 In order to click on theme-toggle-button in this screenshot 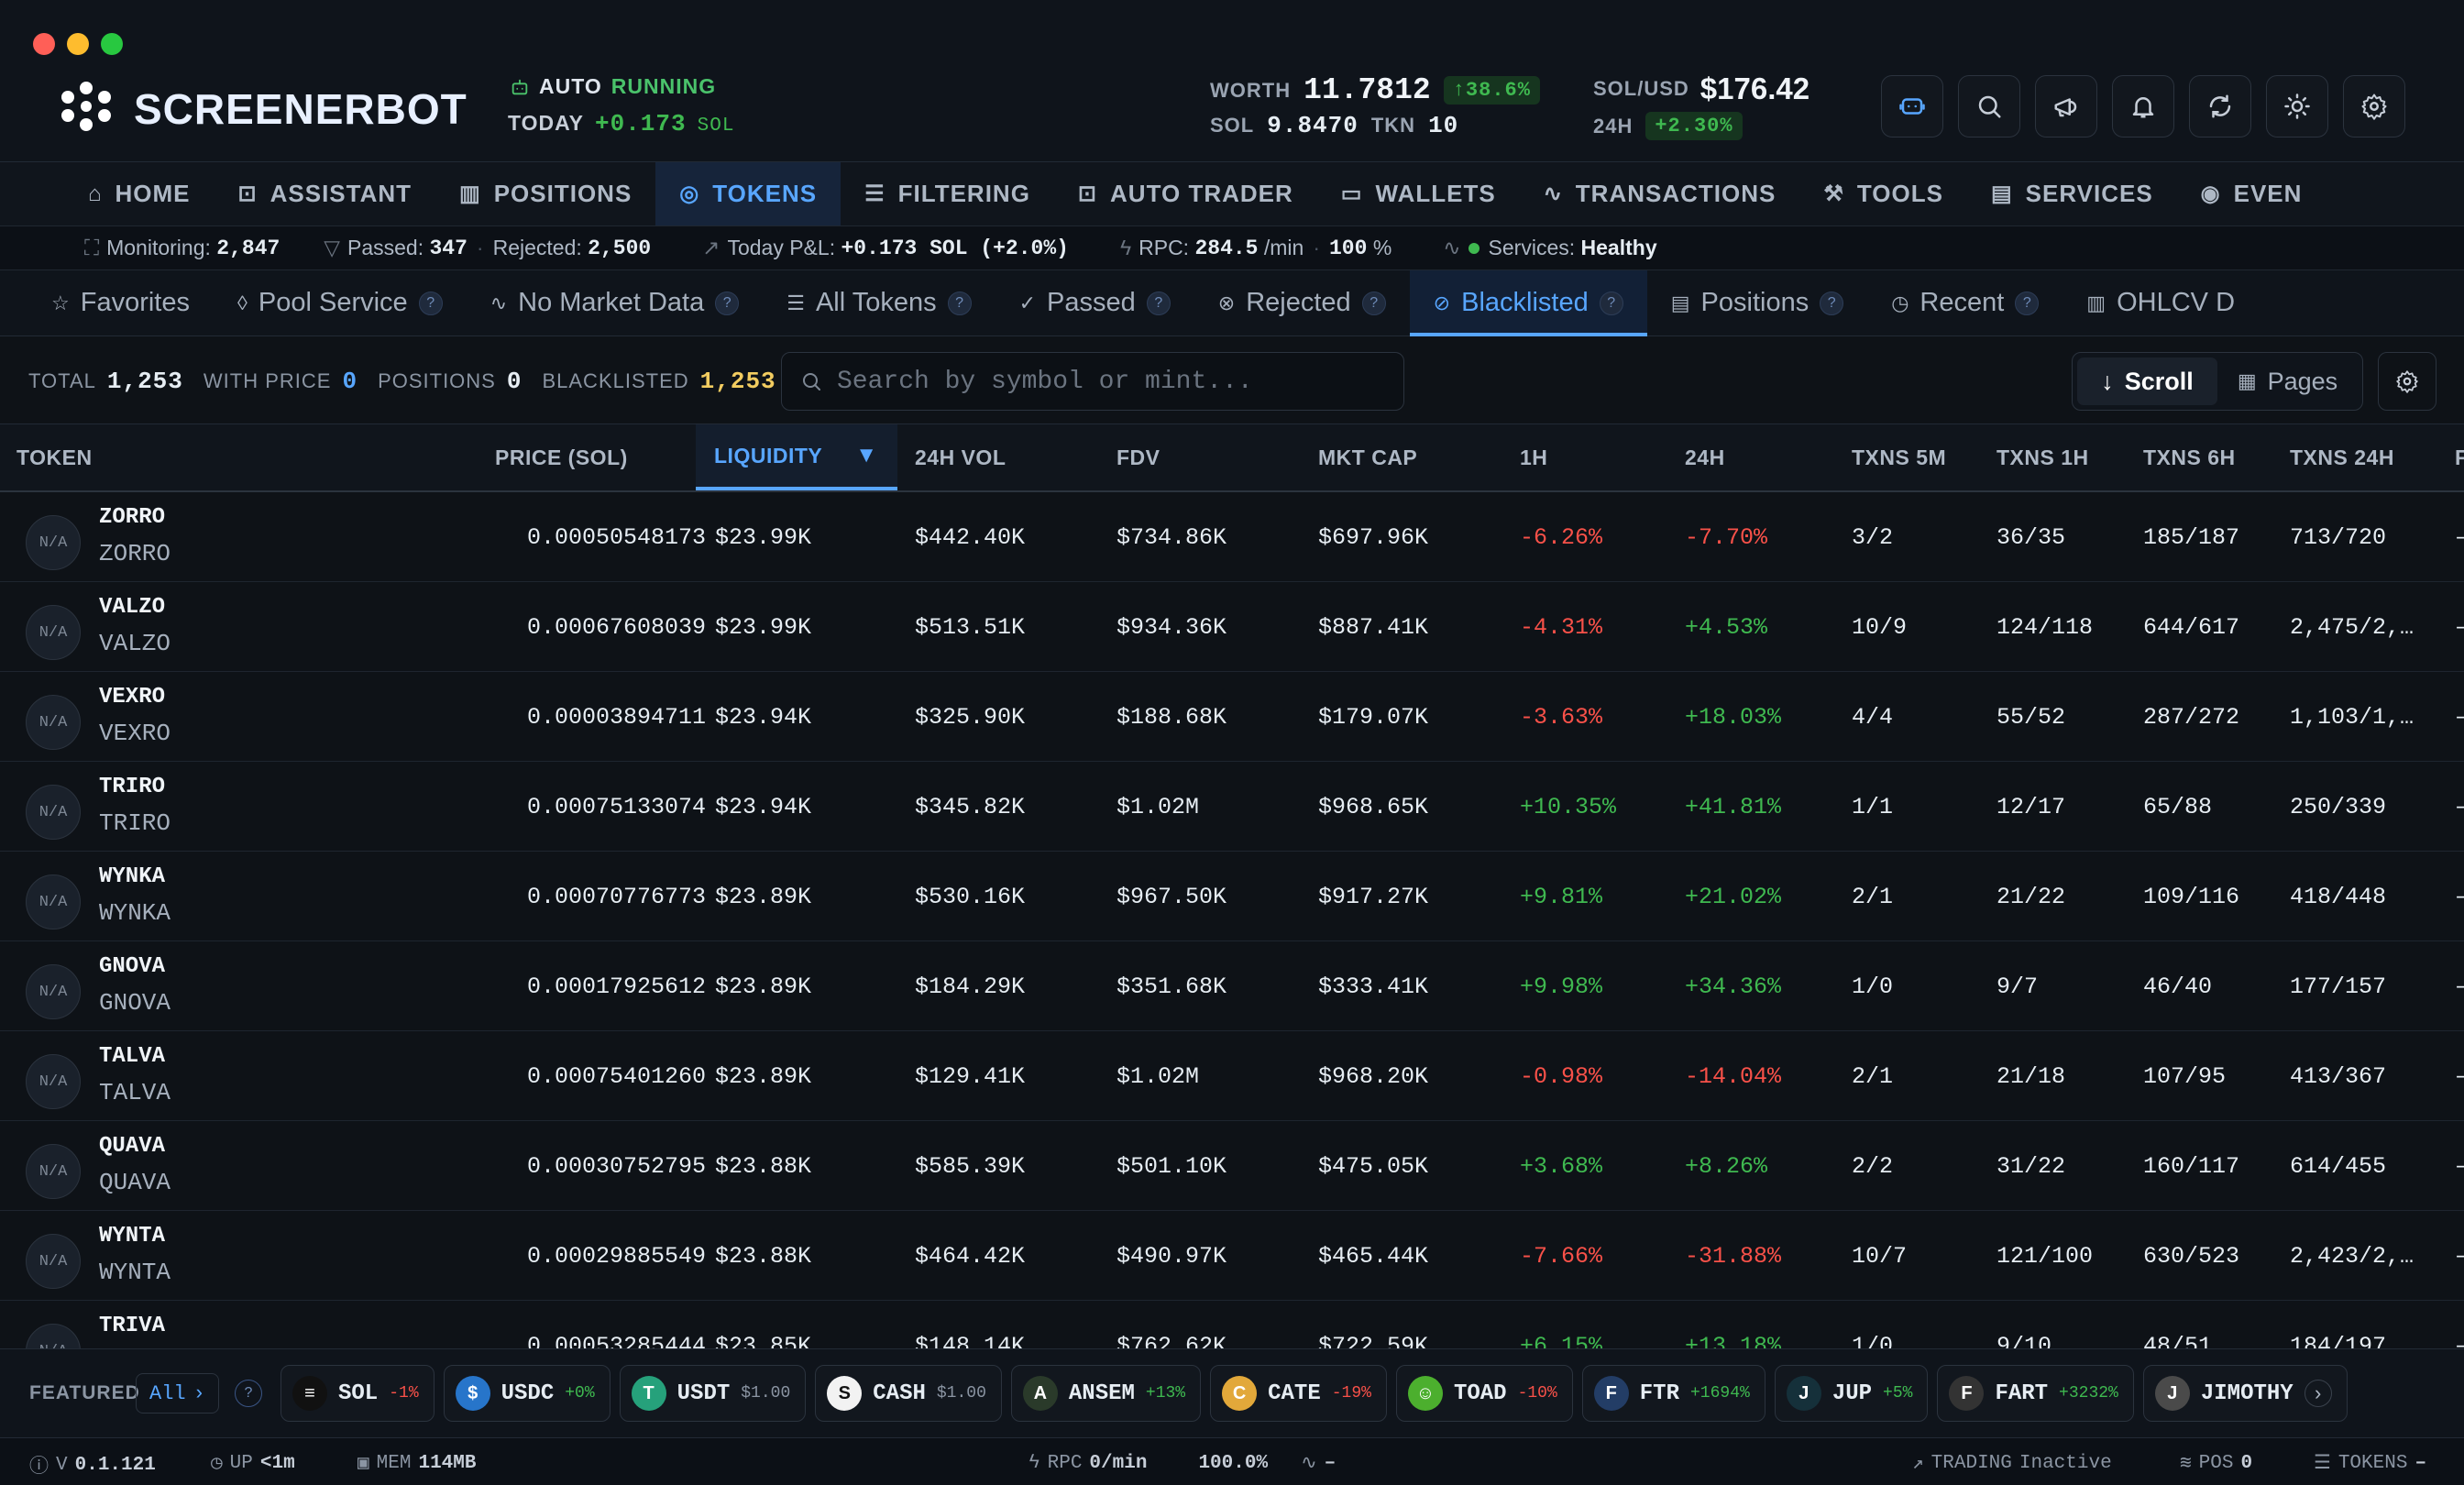, I will do `click(2297, 106)`.